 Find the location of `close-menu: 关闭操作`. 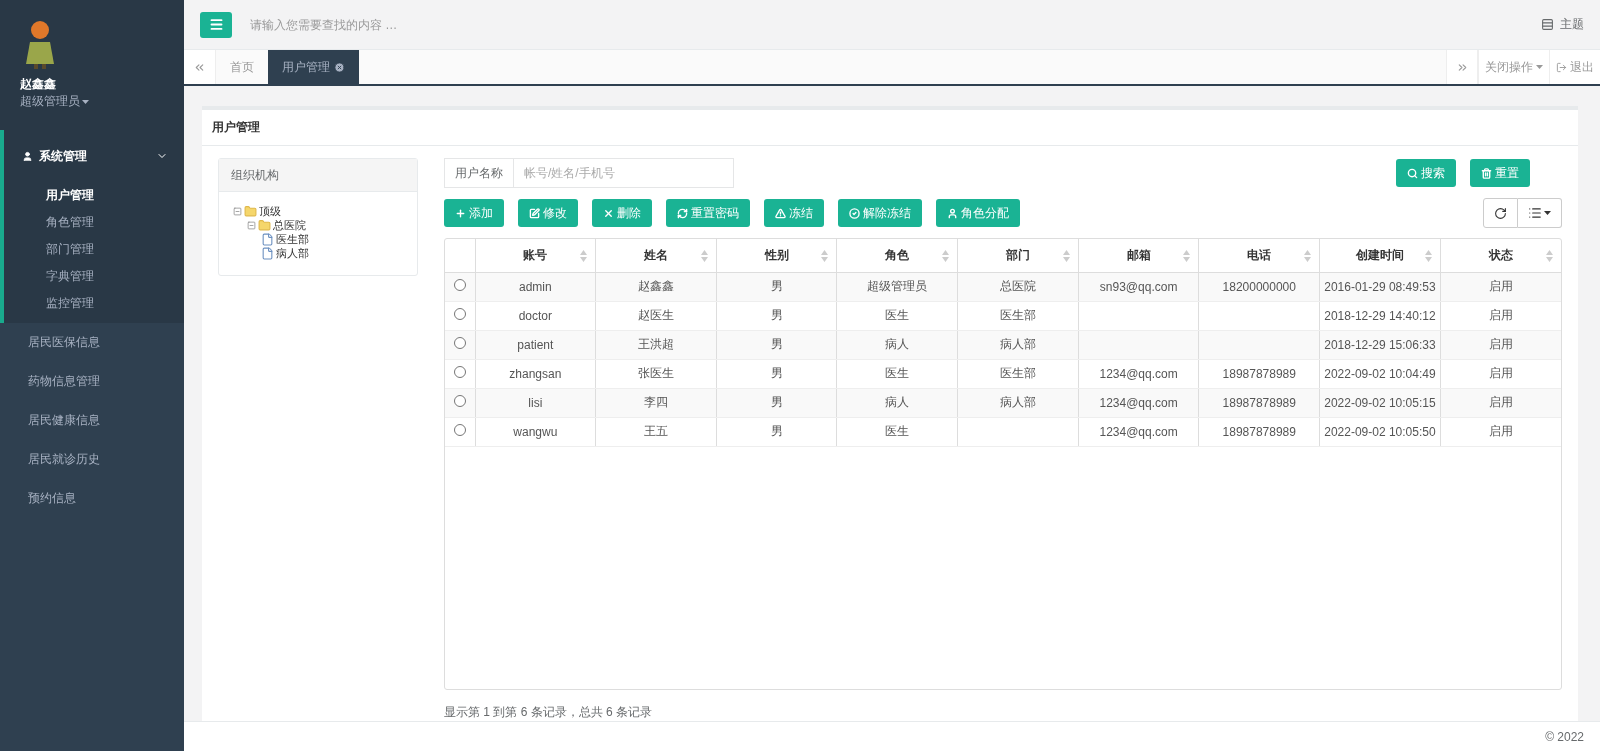

close-menu: 关闭操作 is located at coordinates (1513, 67).